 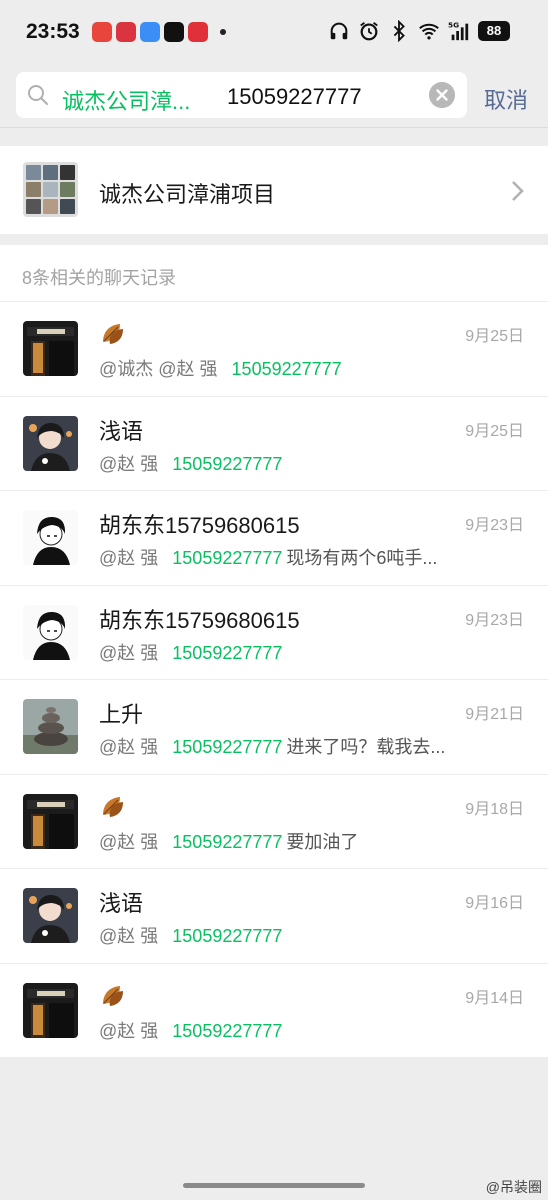 What do you see at coordinates (53, 31) in the screenshot?
I see `status-time: 23:53` at bounding box center [53, 31].